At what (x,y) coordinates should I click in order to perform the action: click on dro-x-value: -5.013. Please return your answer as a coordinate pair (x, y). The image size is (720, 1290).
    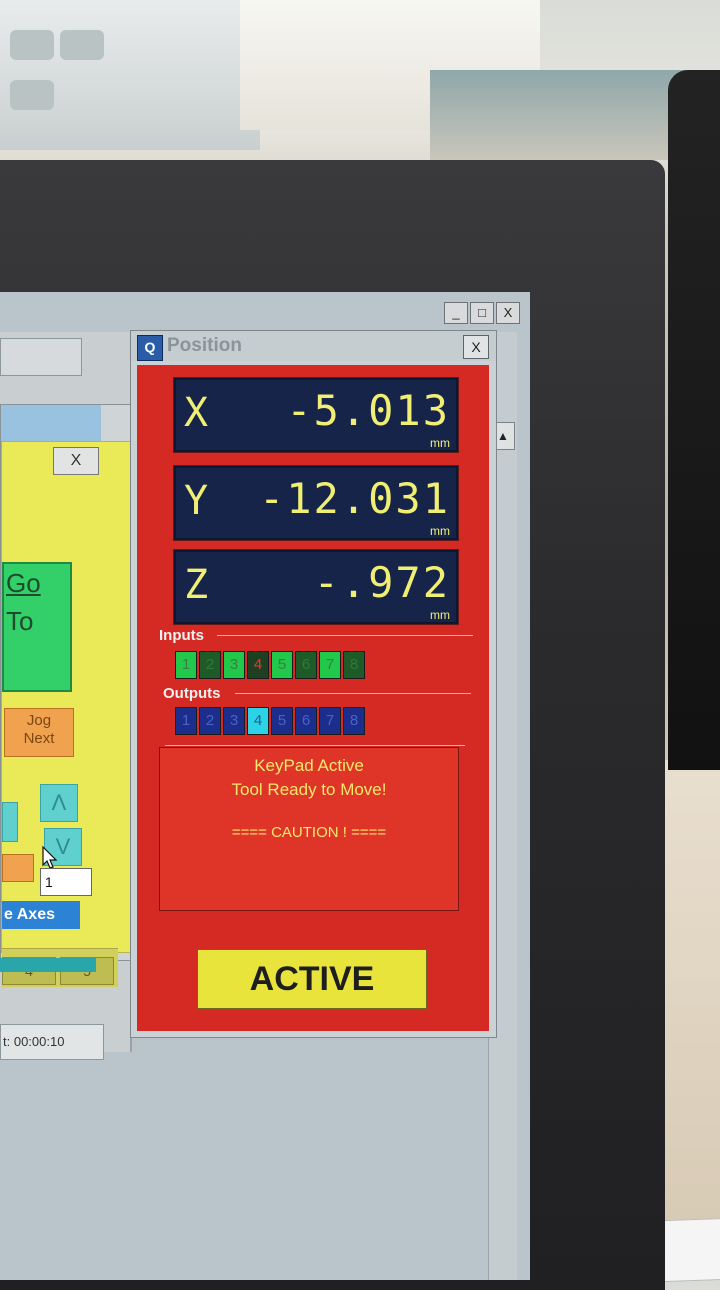
    Looking at the image, I should click on (368, 410).